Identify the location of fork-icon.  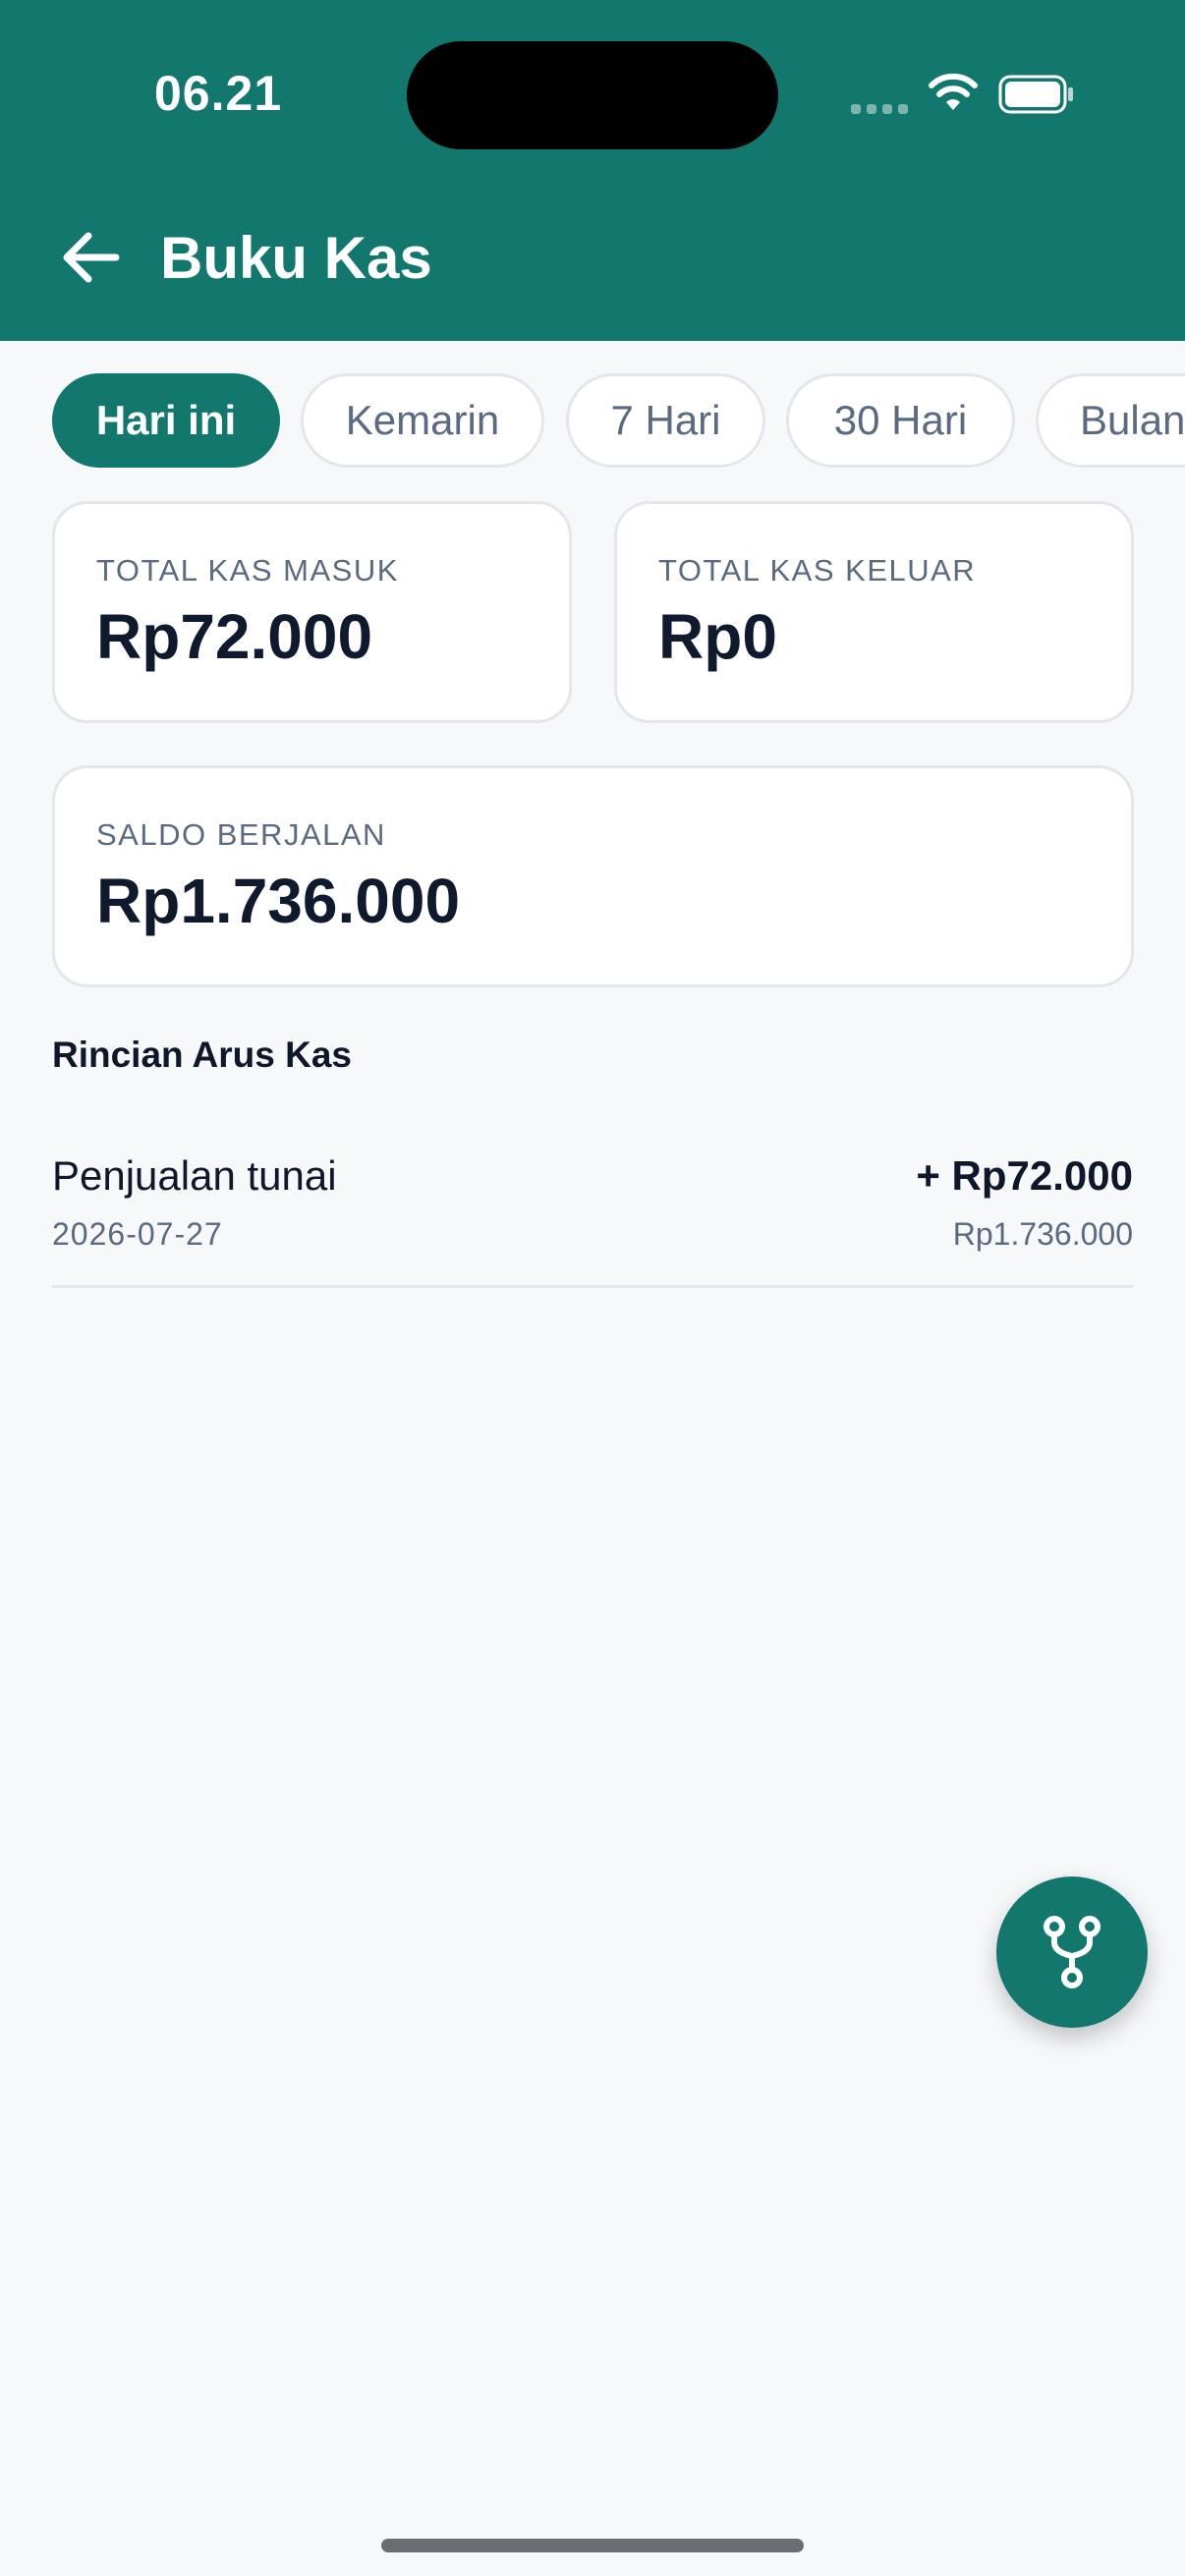
(1072, 1952).